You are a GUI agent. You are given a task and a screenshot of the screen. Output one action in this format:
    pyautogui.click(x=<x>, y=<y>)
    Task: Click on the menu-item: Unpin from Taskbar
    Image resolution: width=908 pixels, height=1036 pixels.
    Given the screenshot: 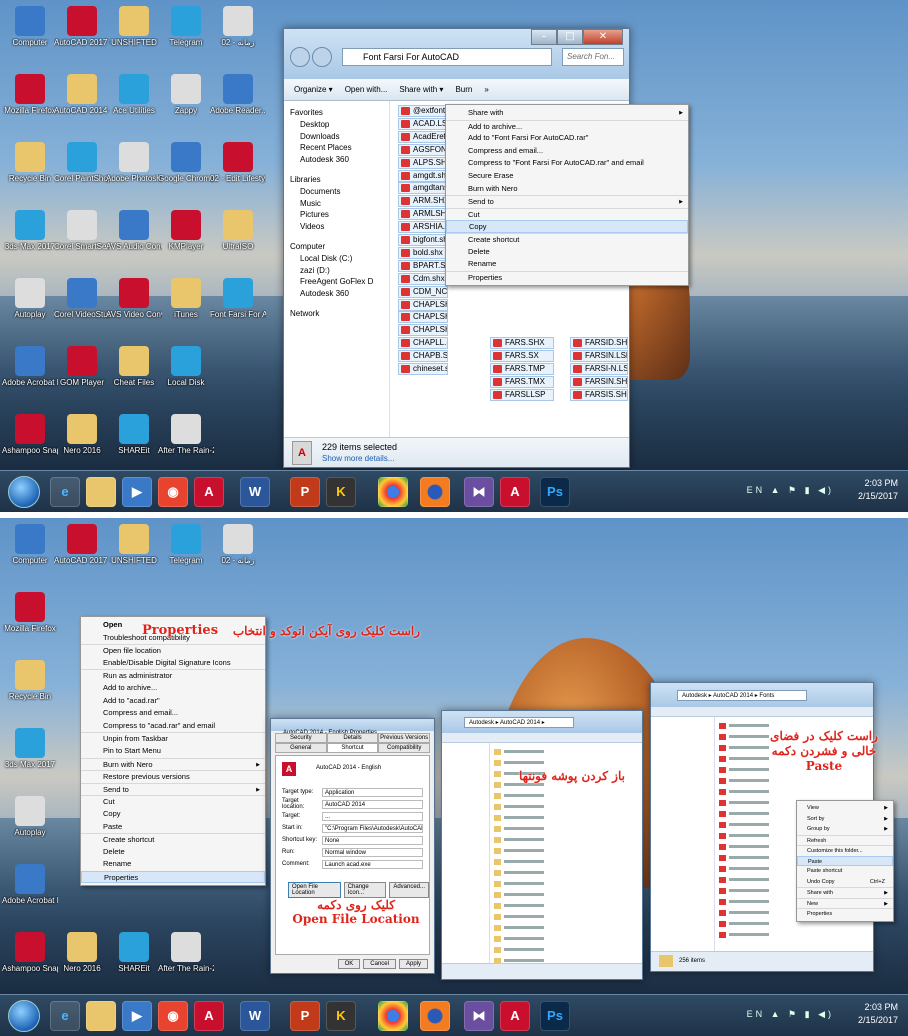 What is the action you would take?
    pyautogui.click(x=173, y=738)
    